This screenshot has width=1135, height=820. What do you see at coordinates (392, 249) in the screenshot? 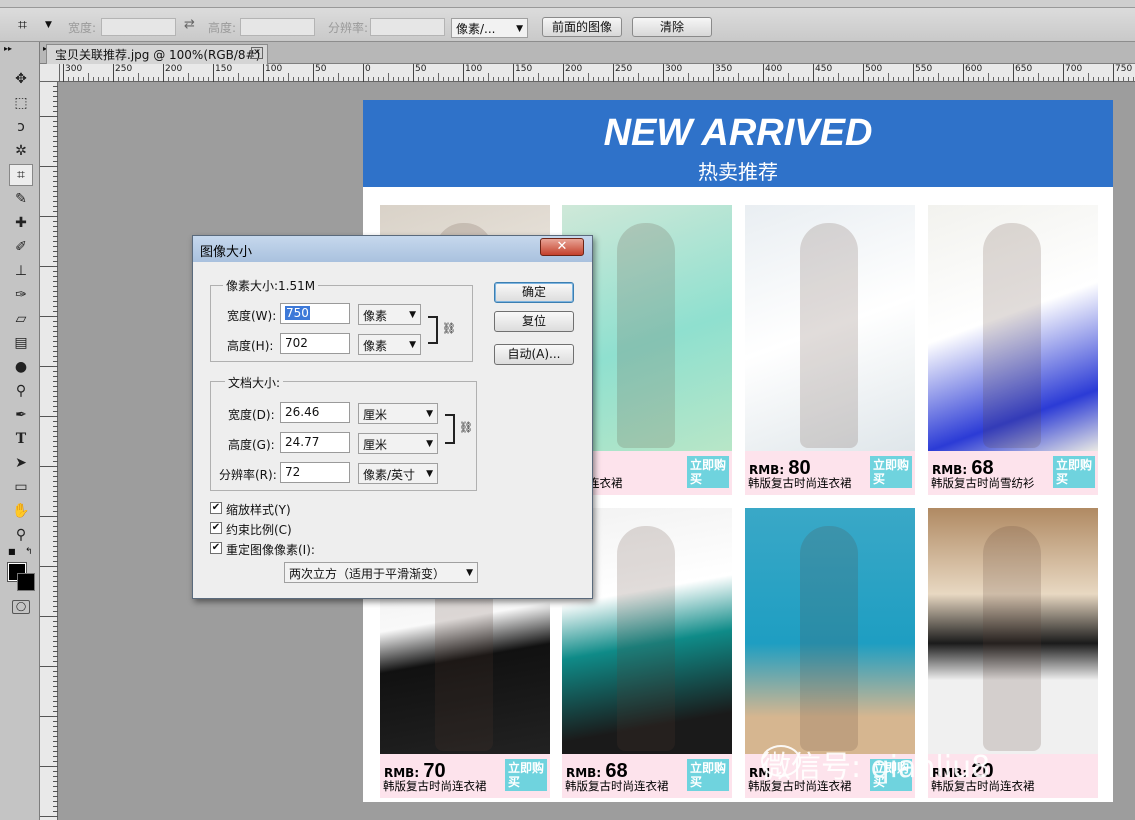
I see `dialog-titlebar: 图像大小` at bounding box center [392, 249].